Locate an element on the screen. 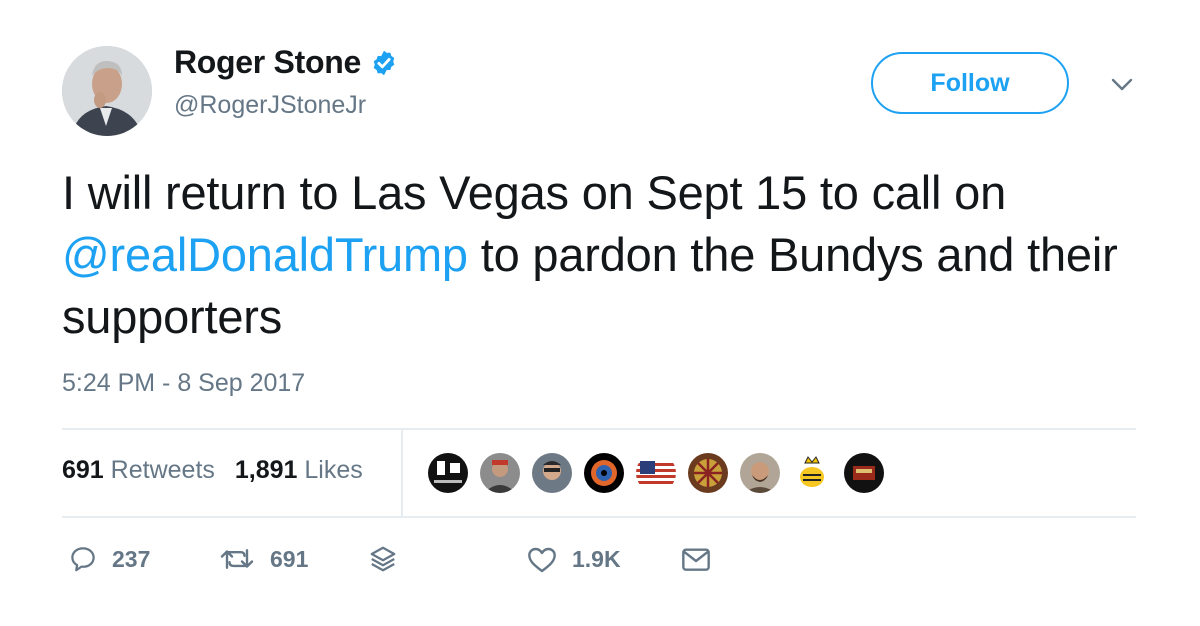 This screenshot has height=626, width=1200. reply-count: 237 is located at coordinates (131, 558).